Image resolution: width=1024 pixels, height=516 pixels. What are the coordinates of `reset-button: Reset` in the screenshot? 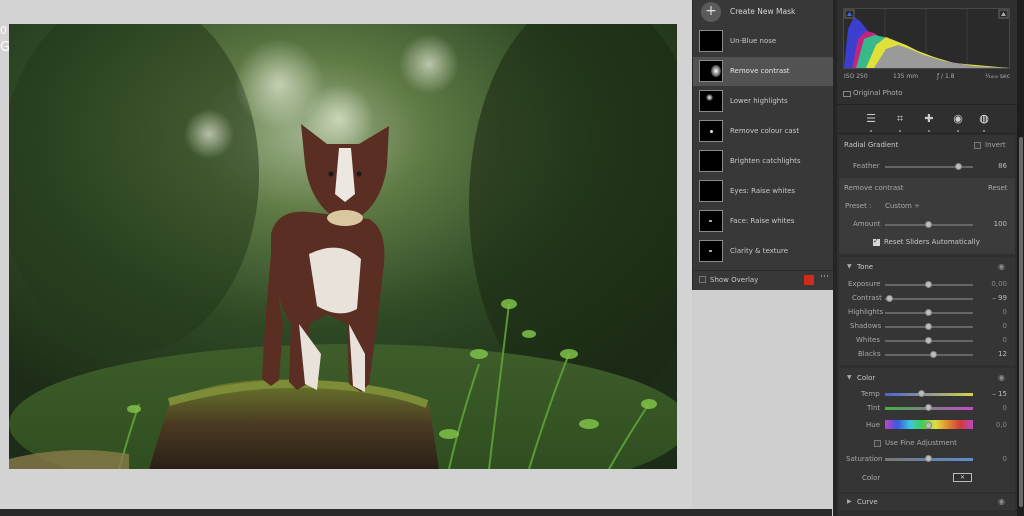 It's located at (998, 188).